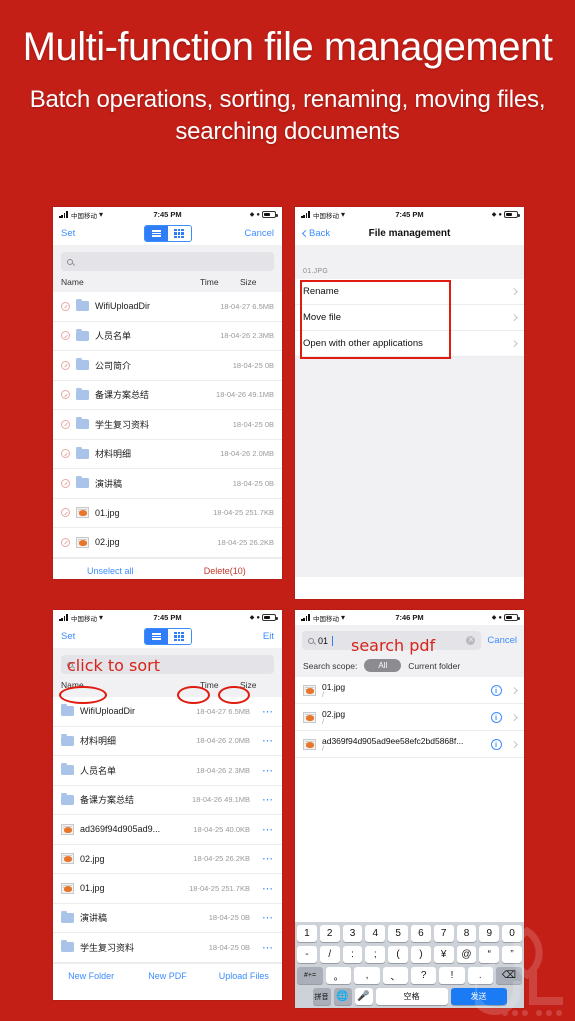 The height and width of the screenshot is (1021, 575). Describe the element at coordinates (352, 954) in the screenshot. I see `key-colon: :` at that location.